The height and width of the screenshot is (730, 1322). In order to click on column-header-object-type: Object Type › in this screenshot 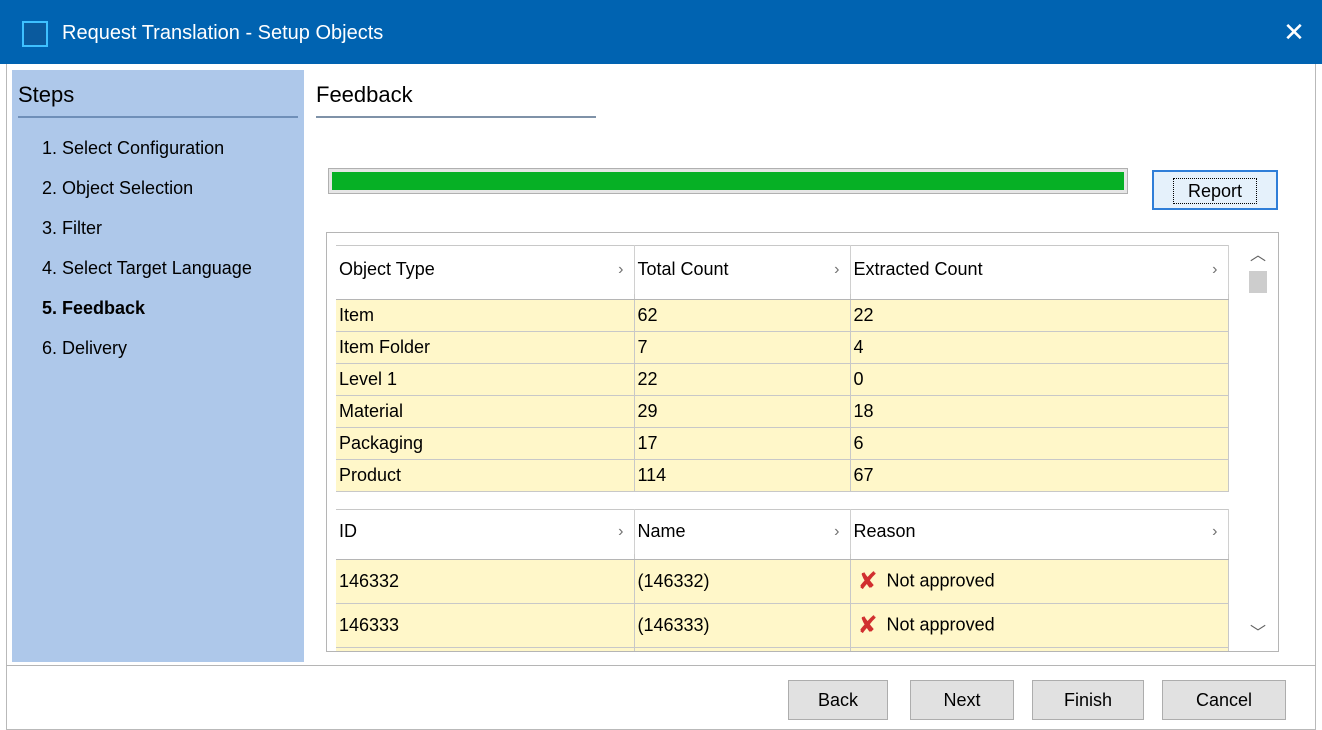, I will do `click(485, 269)`.